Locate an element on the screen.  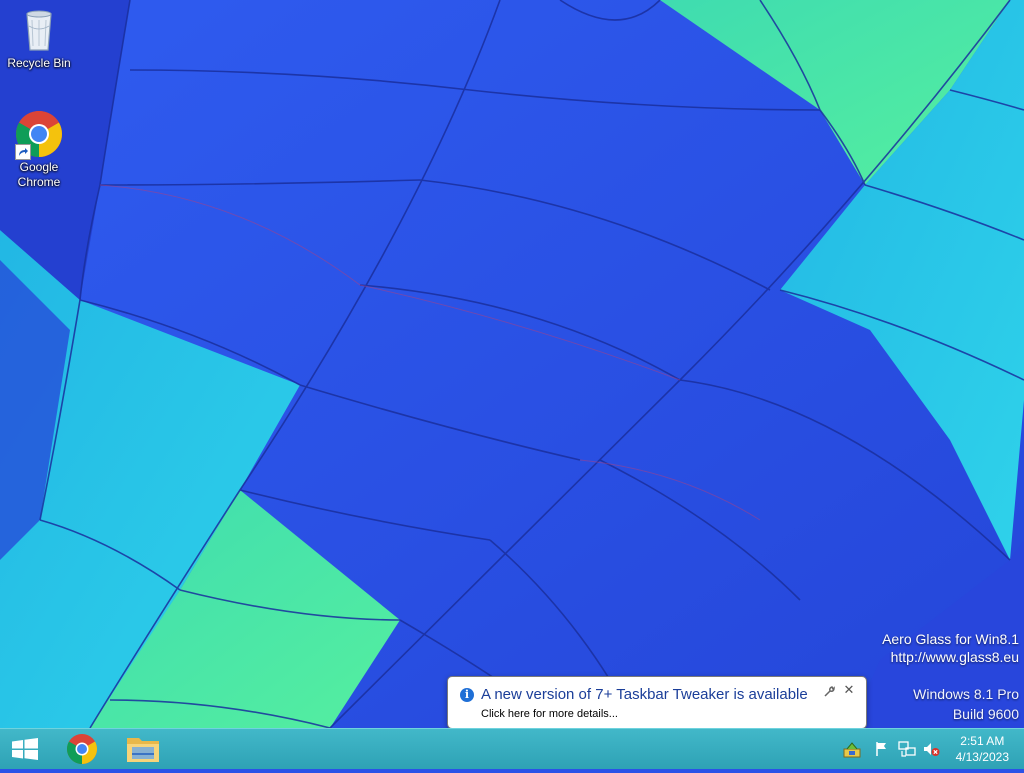
volume-muted-icon is located at coordinates (931, 749).